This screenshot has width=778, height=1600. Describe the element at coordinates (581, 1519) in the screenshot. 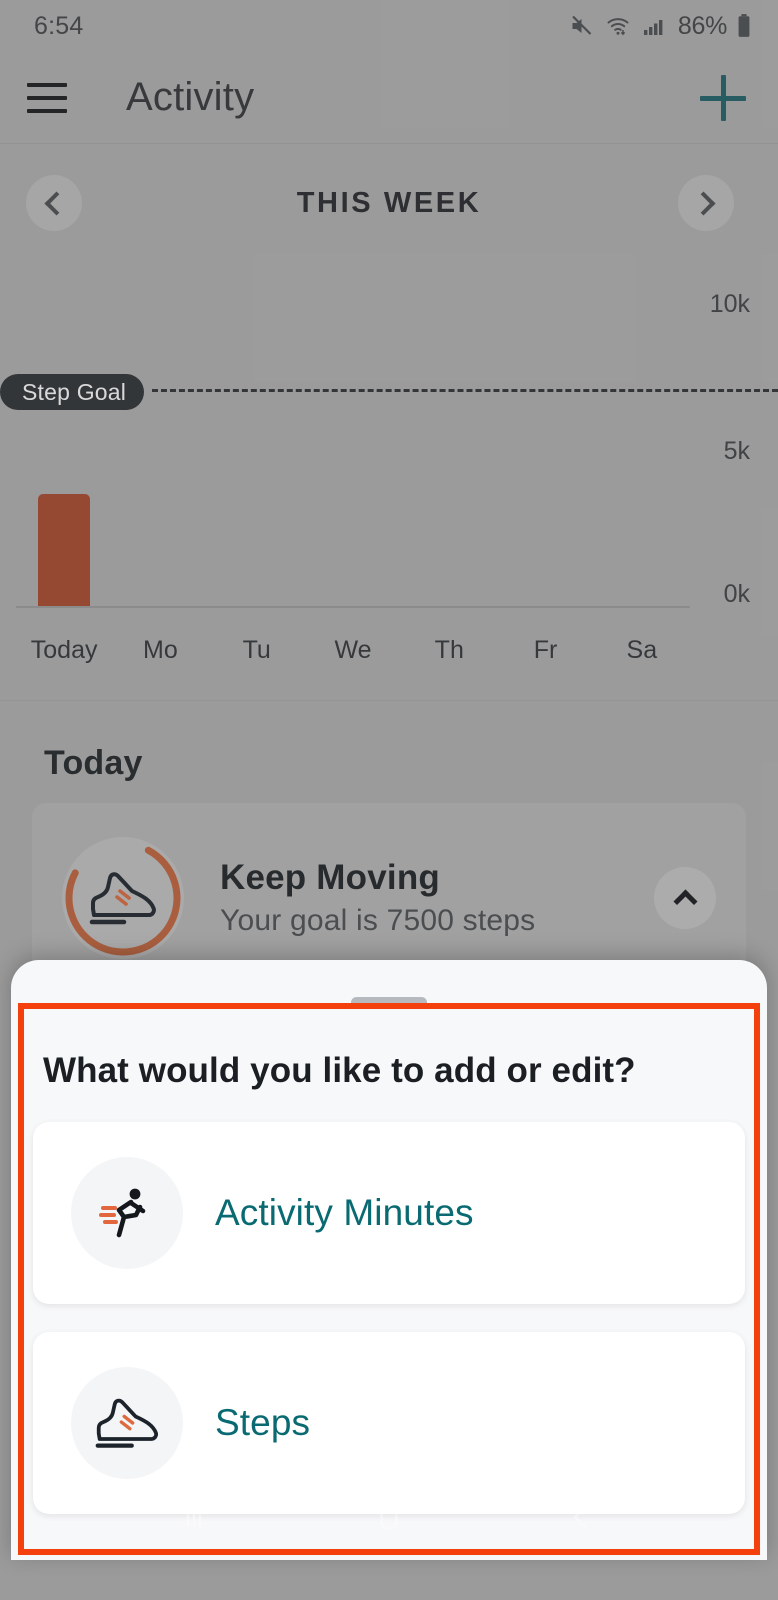

I see `back-icon` at that location.